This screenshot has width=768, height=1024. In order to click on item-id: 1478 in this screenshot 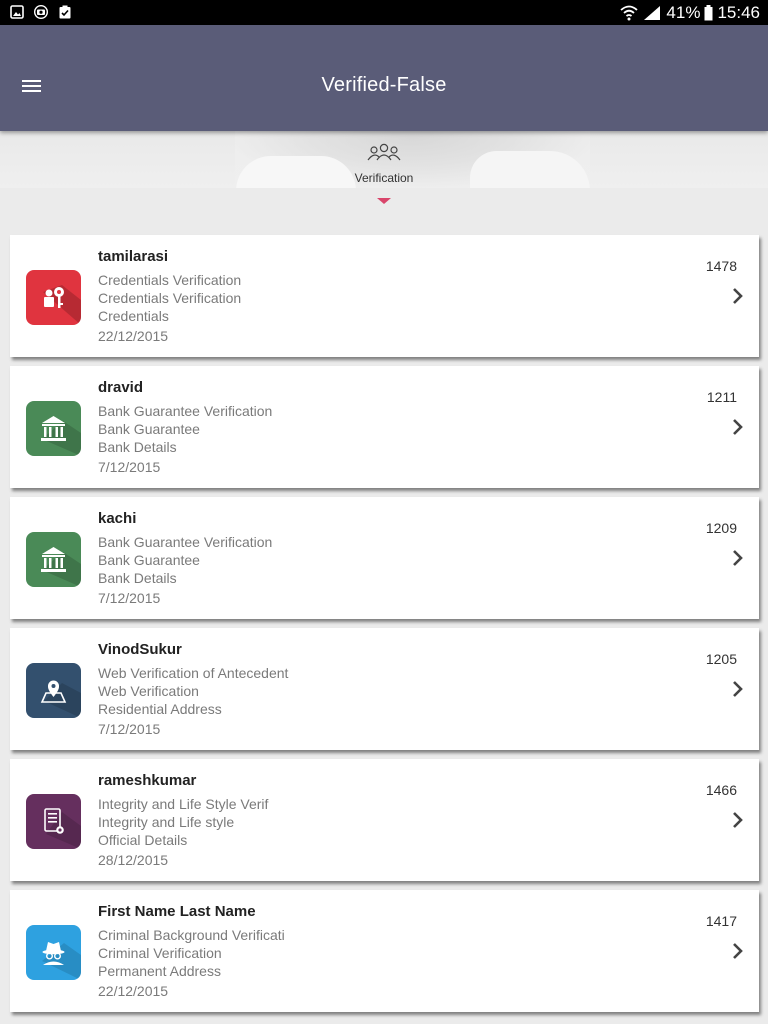, I will do `click(721, 266)`.